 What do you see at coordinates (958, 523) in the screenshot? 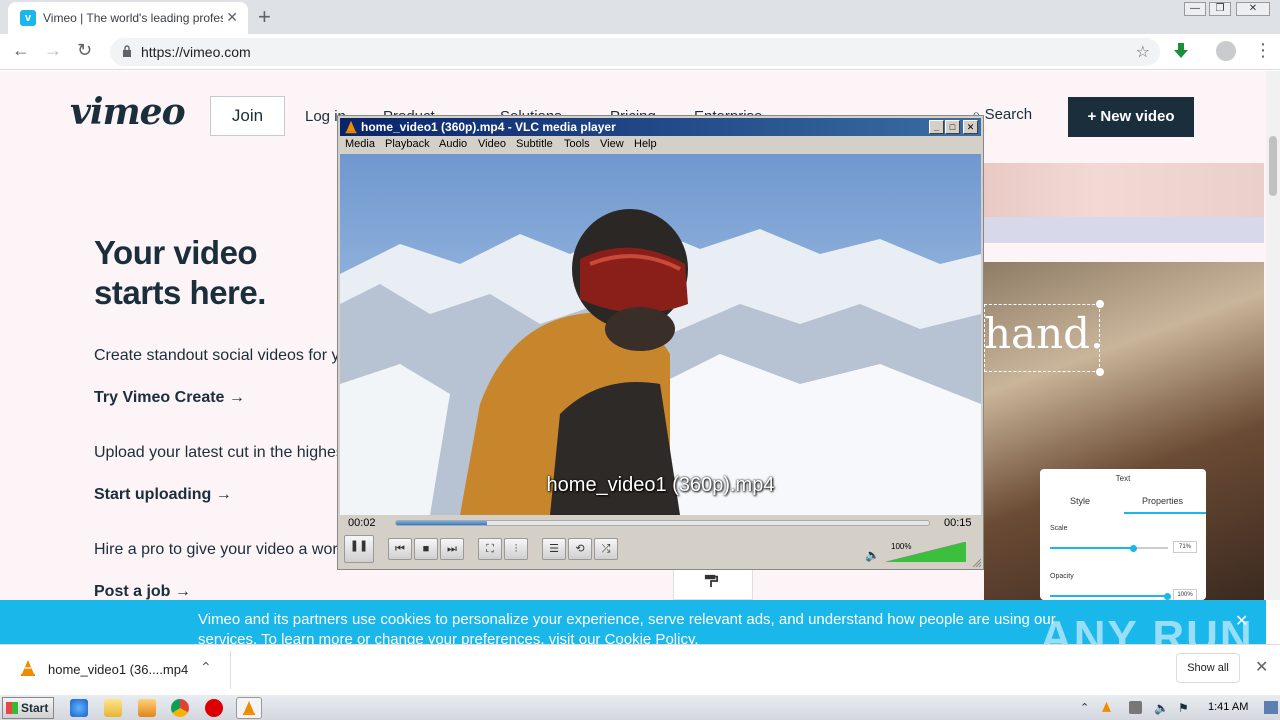
I see `total-time: 00:15` at bounding box center [958, 523].